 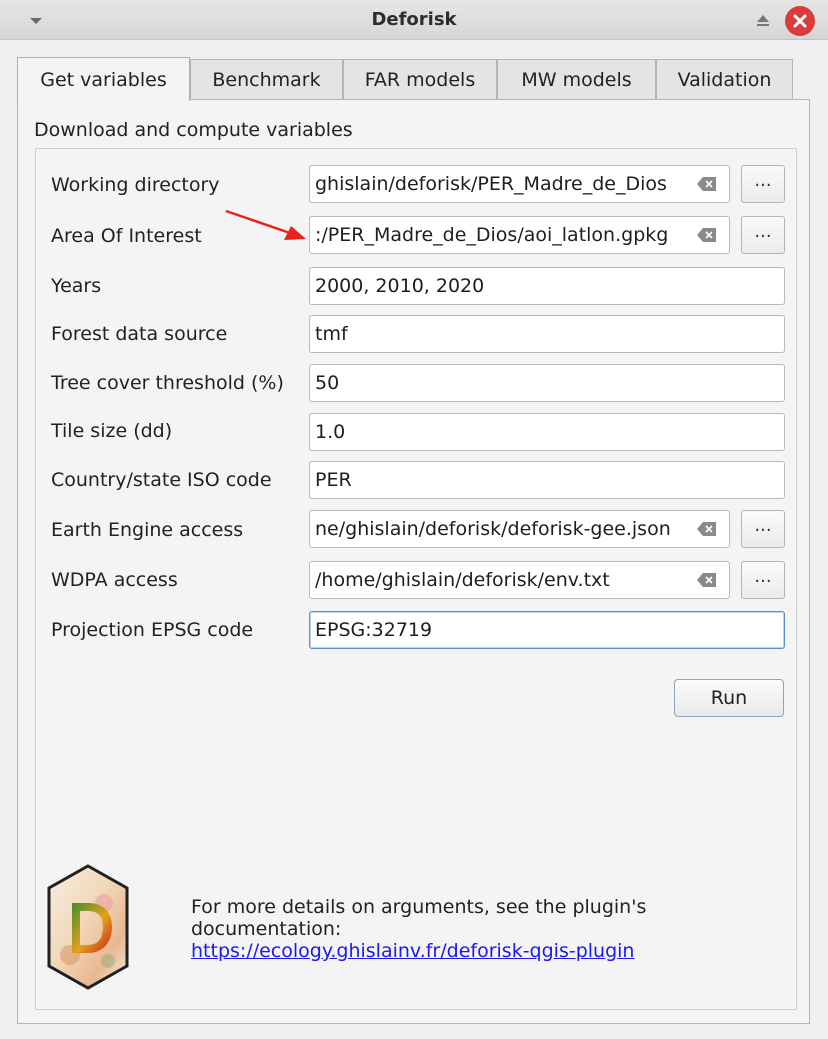 What do you see at coordinates (330, 432) in the screenshot?
I see `tile-size-value: 1.0` at bounding box center [330, 432].